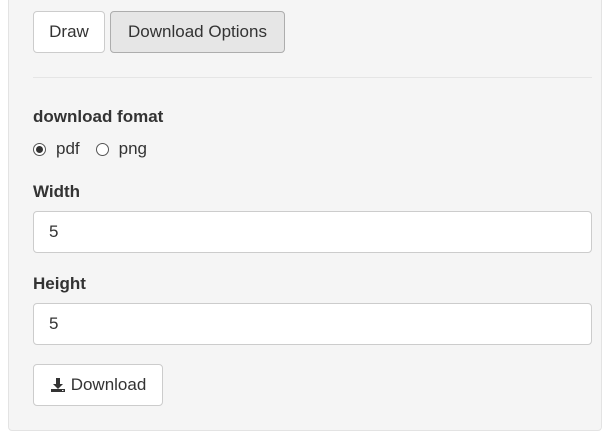  I want to click on download-button: Download, so click(98, 385).